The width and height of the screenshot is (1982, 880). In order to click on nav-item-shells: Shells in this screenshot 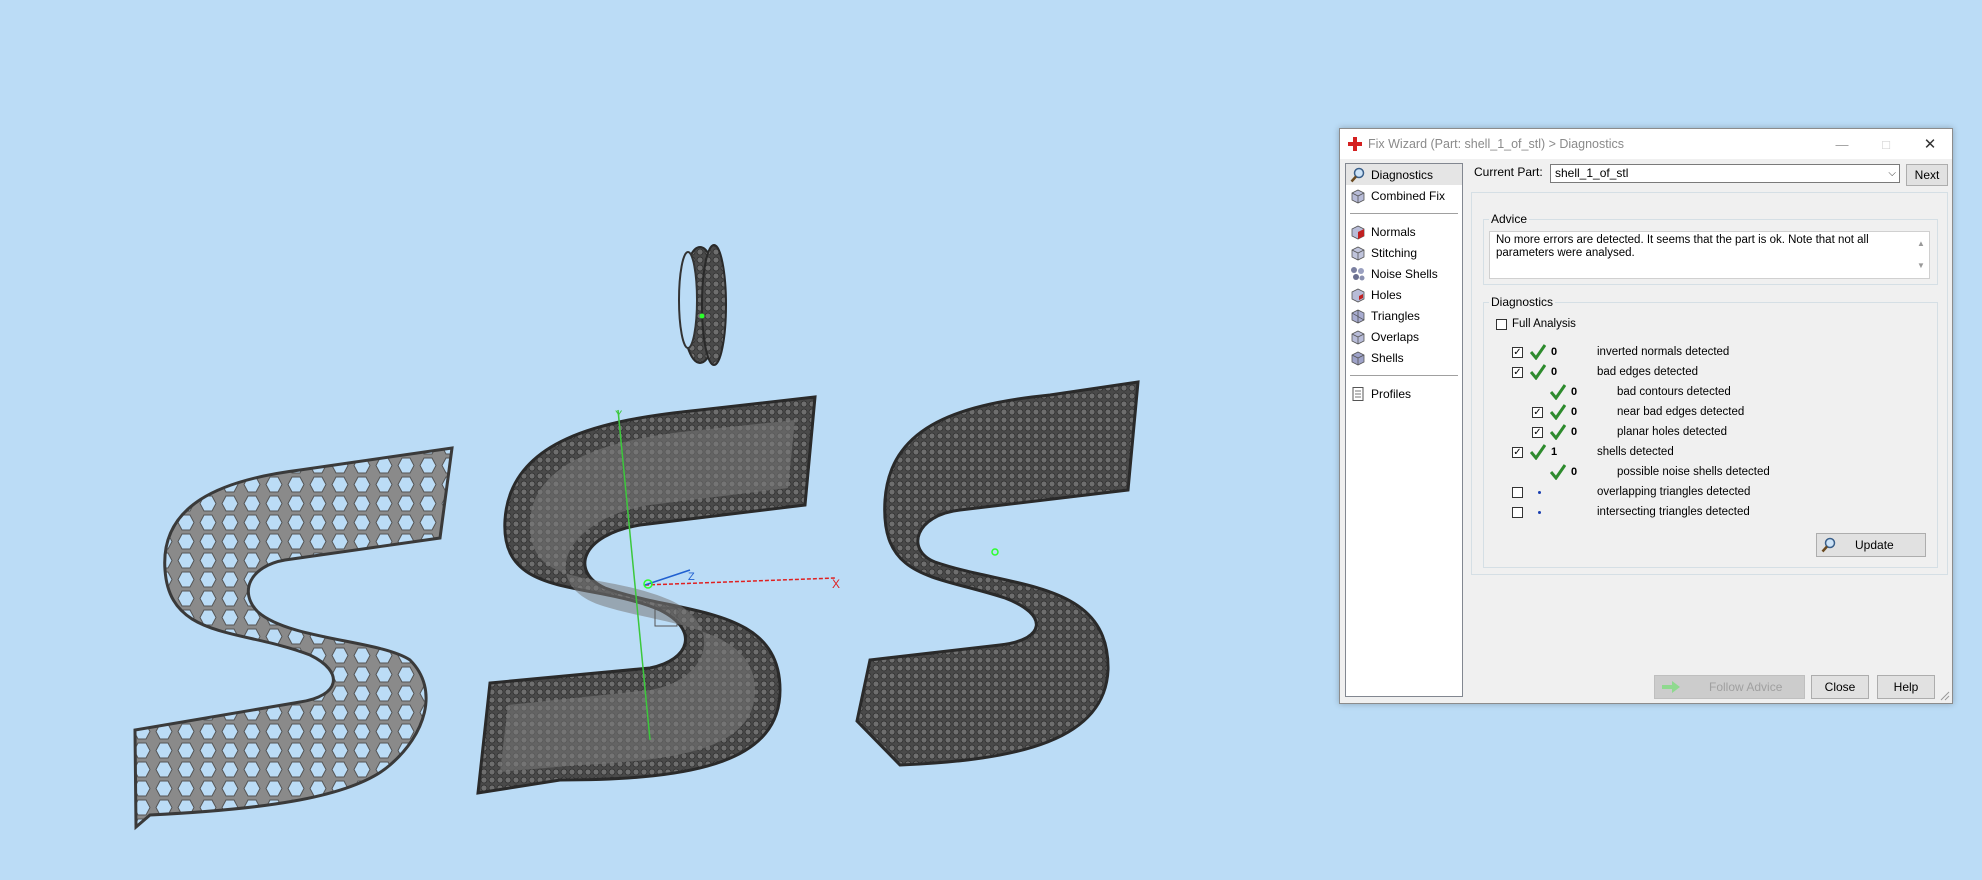, I will do `click(1404, 357)`.